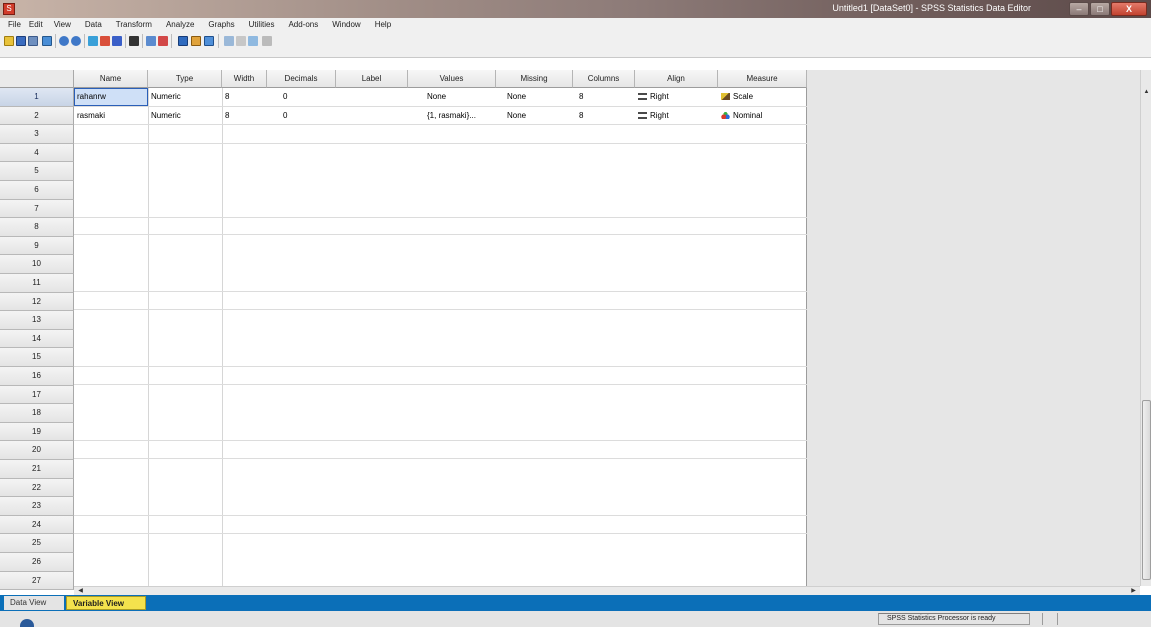 Image resolution: width=1151 pixels, height=627 pixels. I want to click on grid-line, so click(440, 217).